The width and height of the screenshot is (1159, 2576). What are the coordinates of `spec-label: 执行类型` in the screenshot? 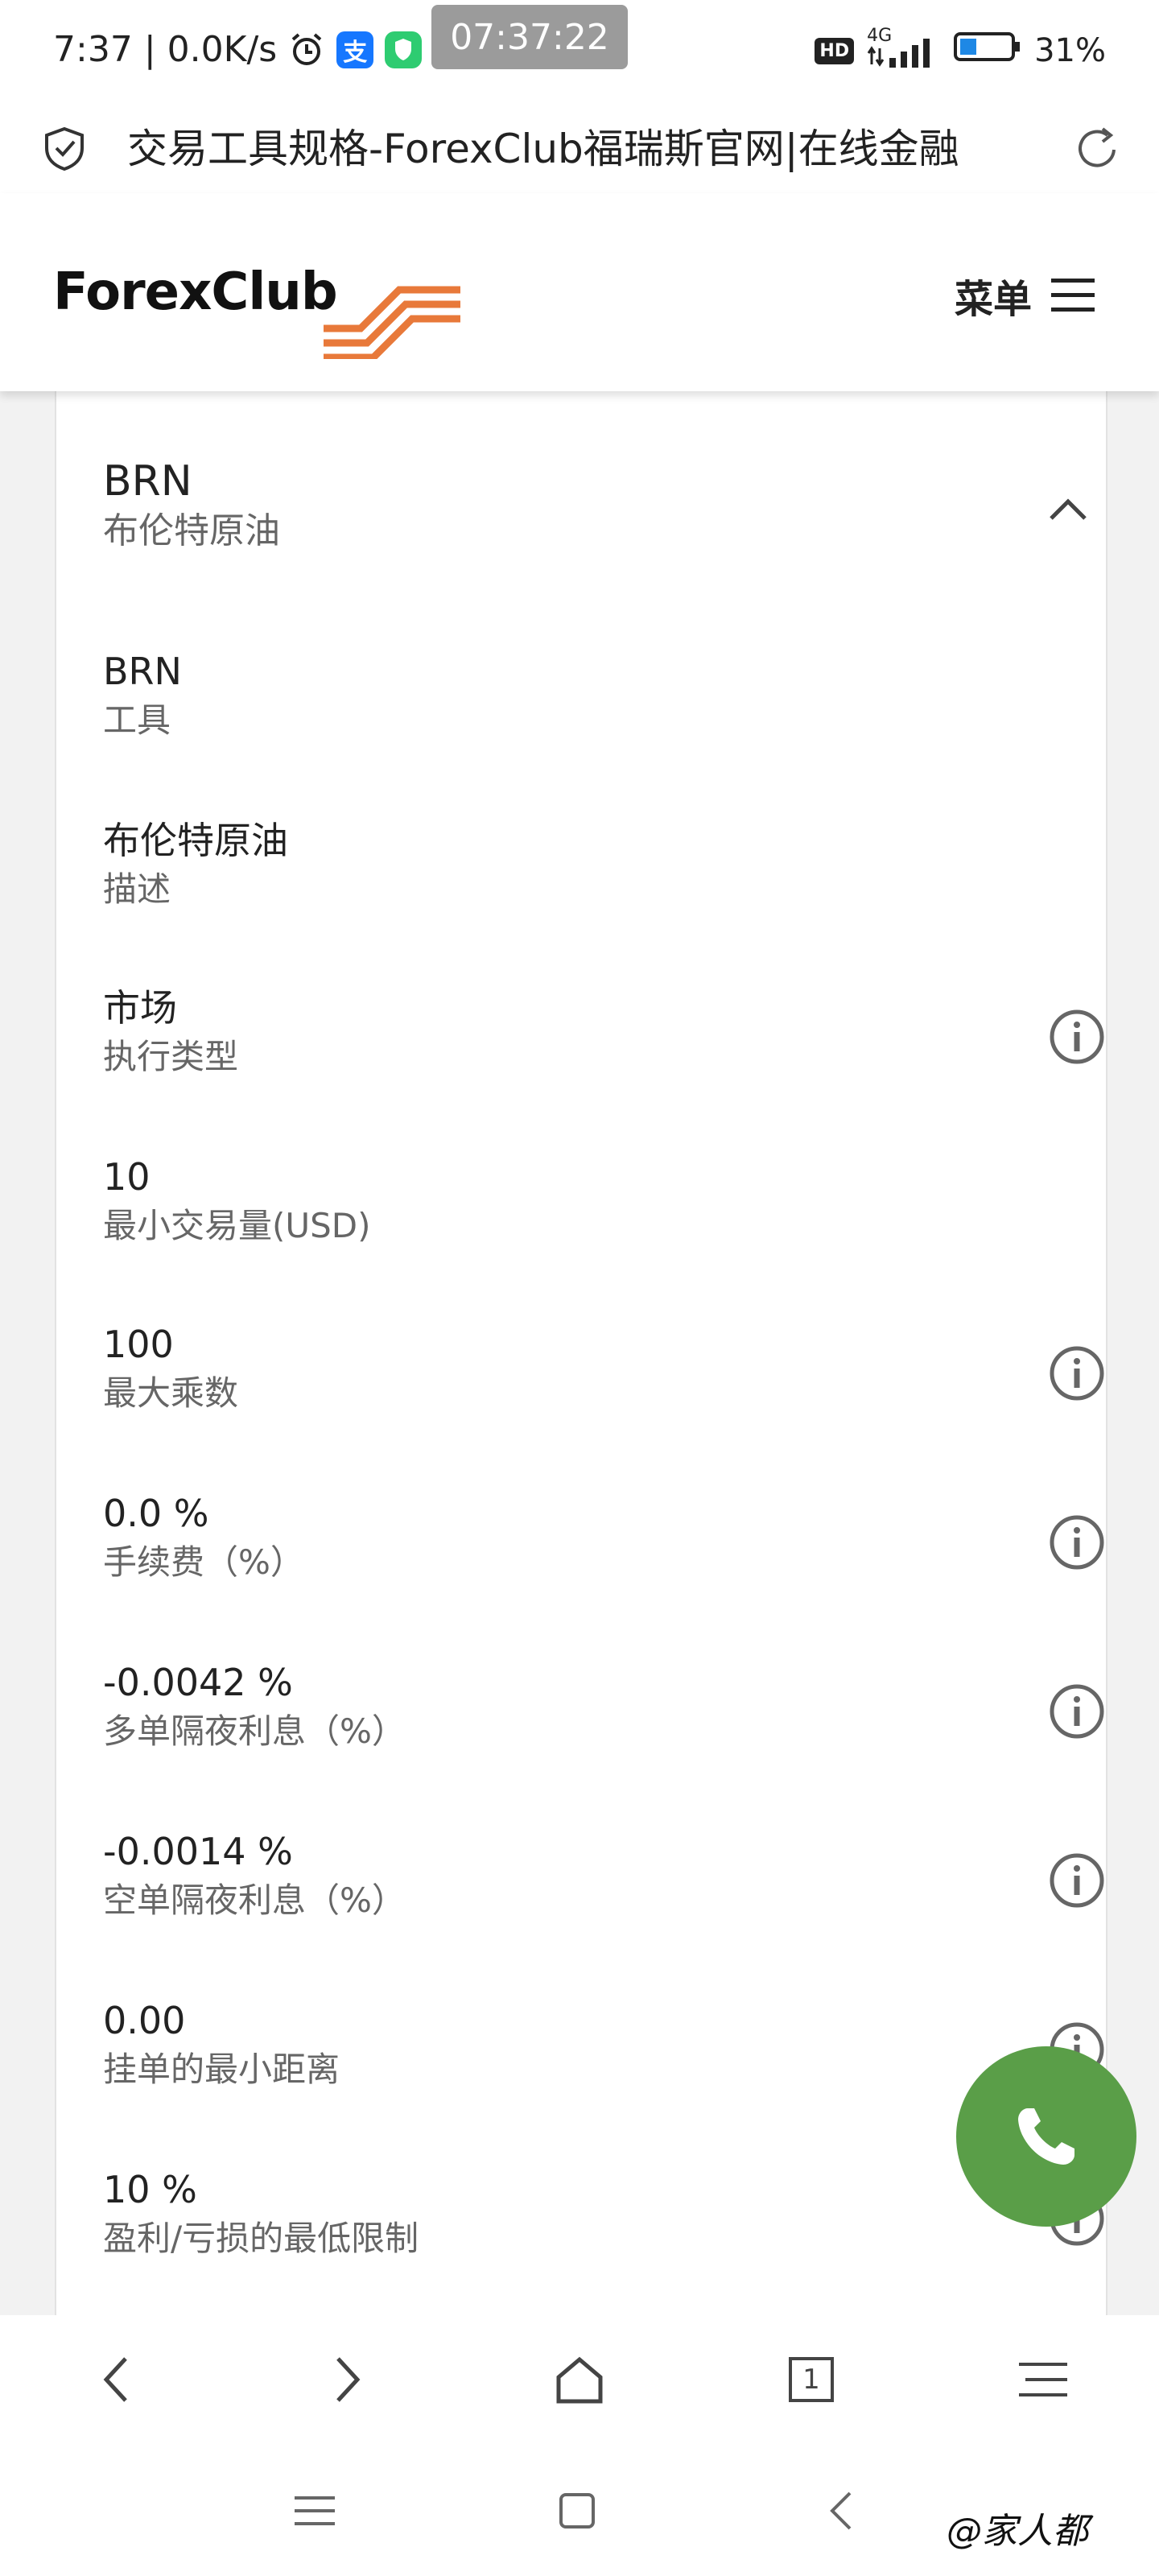 It's located at (171, 1056).